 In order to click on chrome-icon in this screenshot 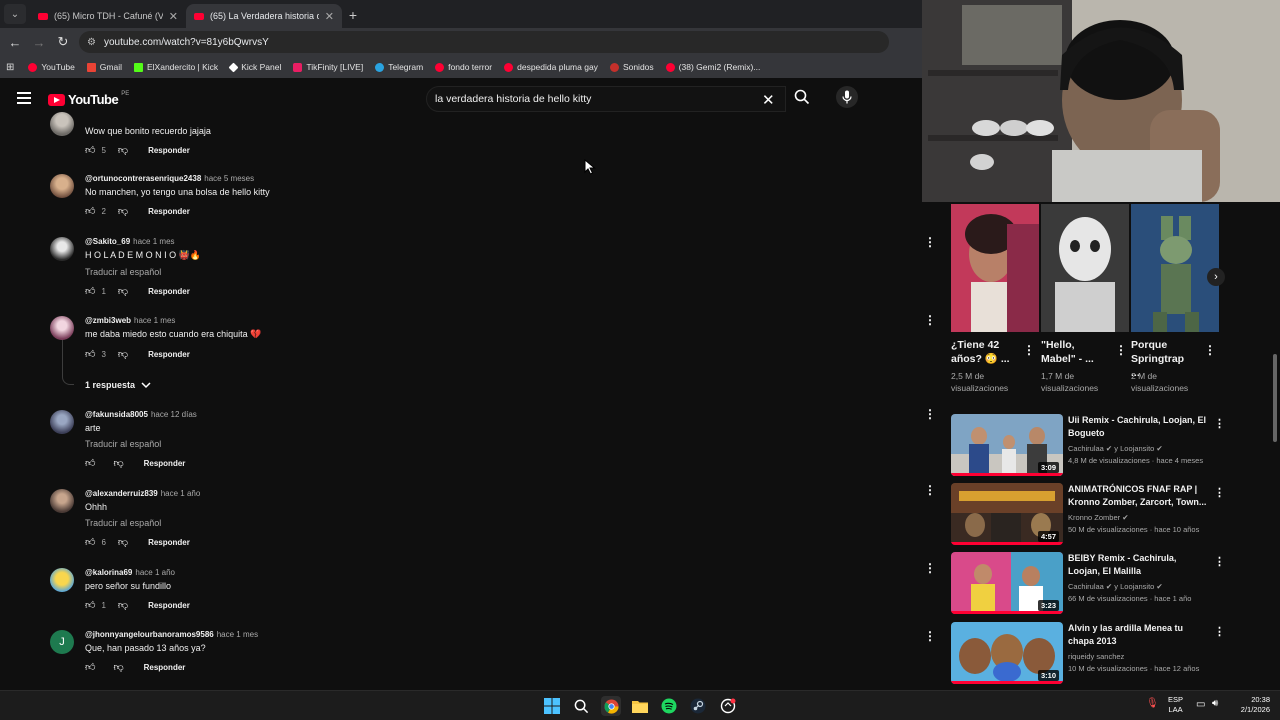, I will do `click(611, 706)`.